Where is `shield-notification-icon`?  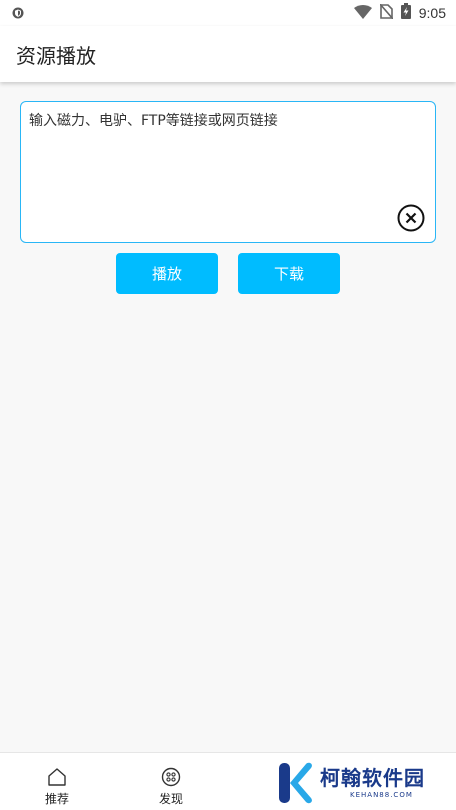
shield-notification-icon is located at coordinates (18, 13).